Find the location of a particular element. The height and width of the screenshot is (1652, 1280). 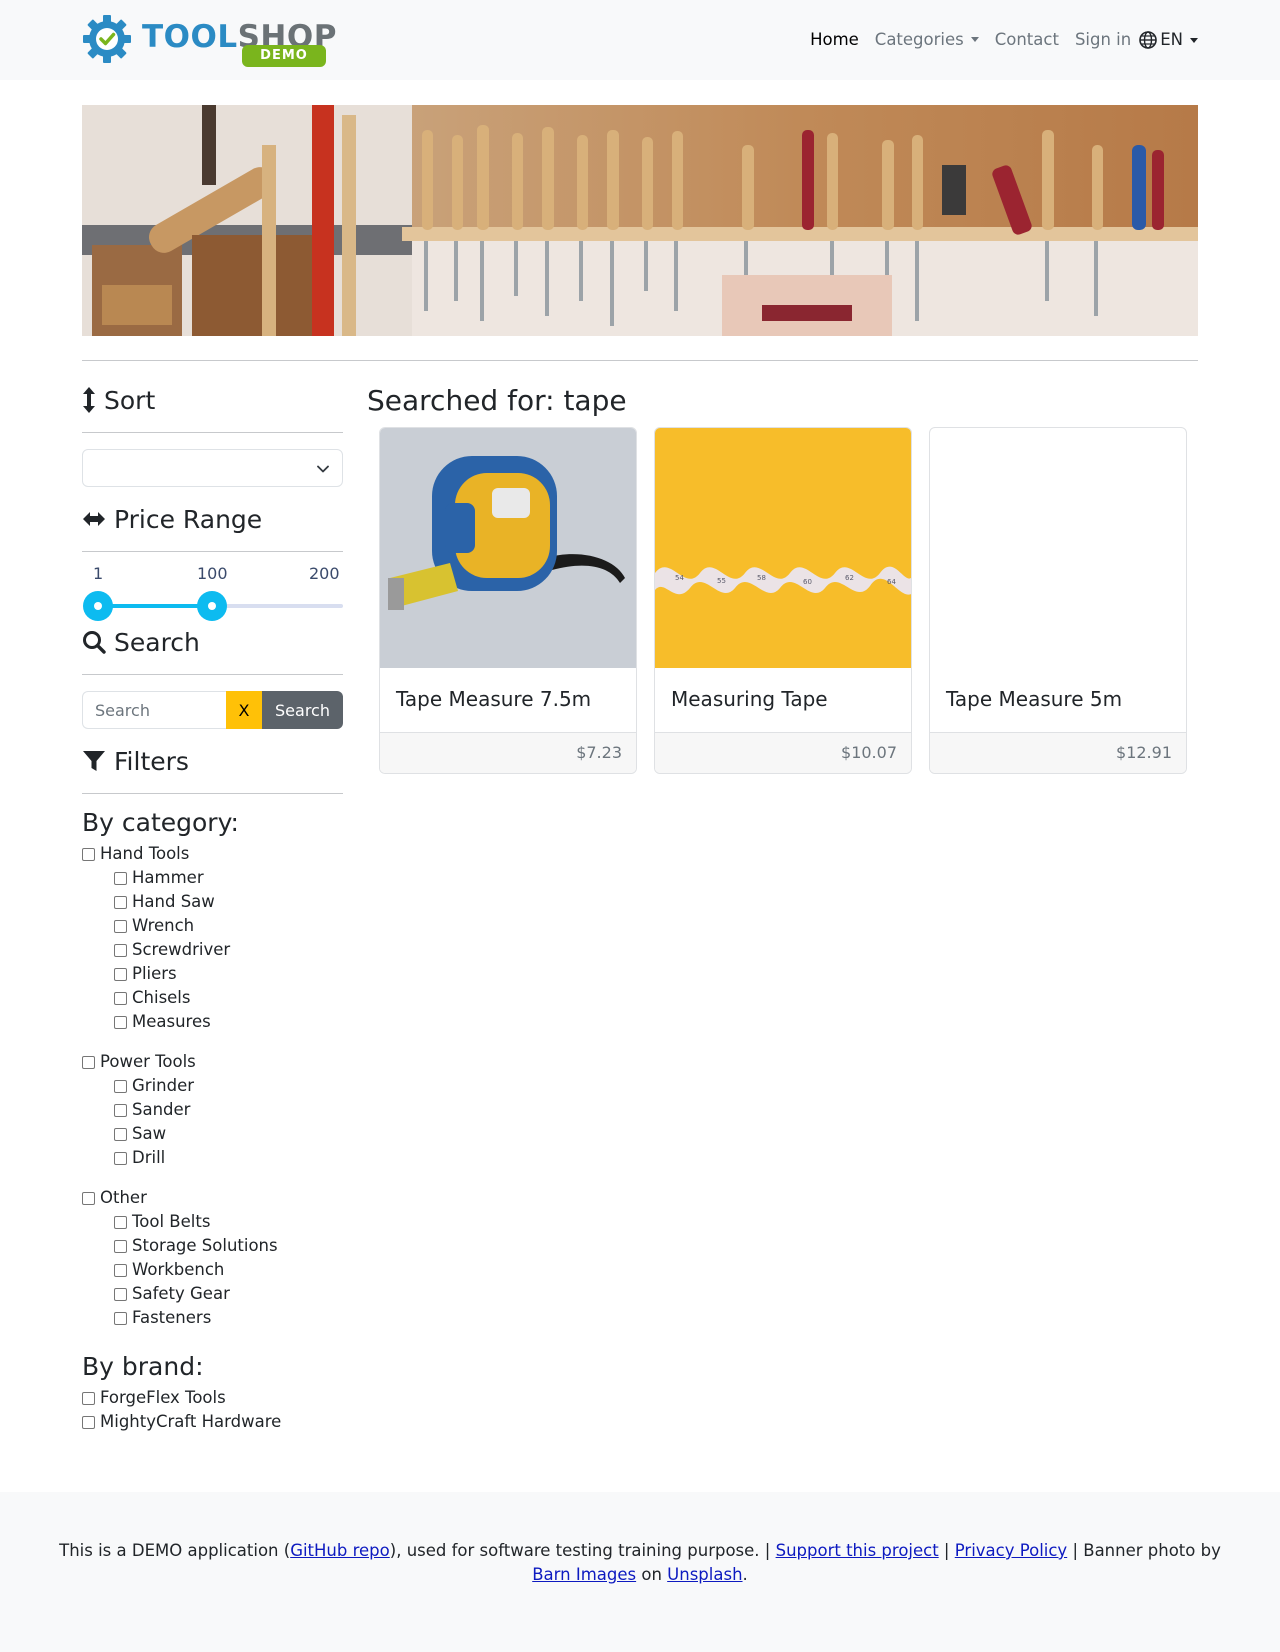

price-min-handle is located at coordinates (98, 606).